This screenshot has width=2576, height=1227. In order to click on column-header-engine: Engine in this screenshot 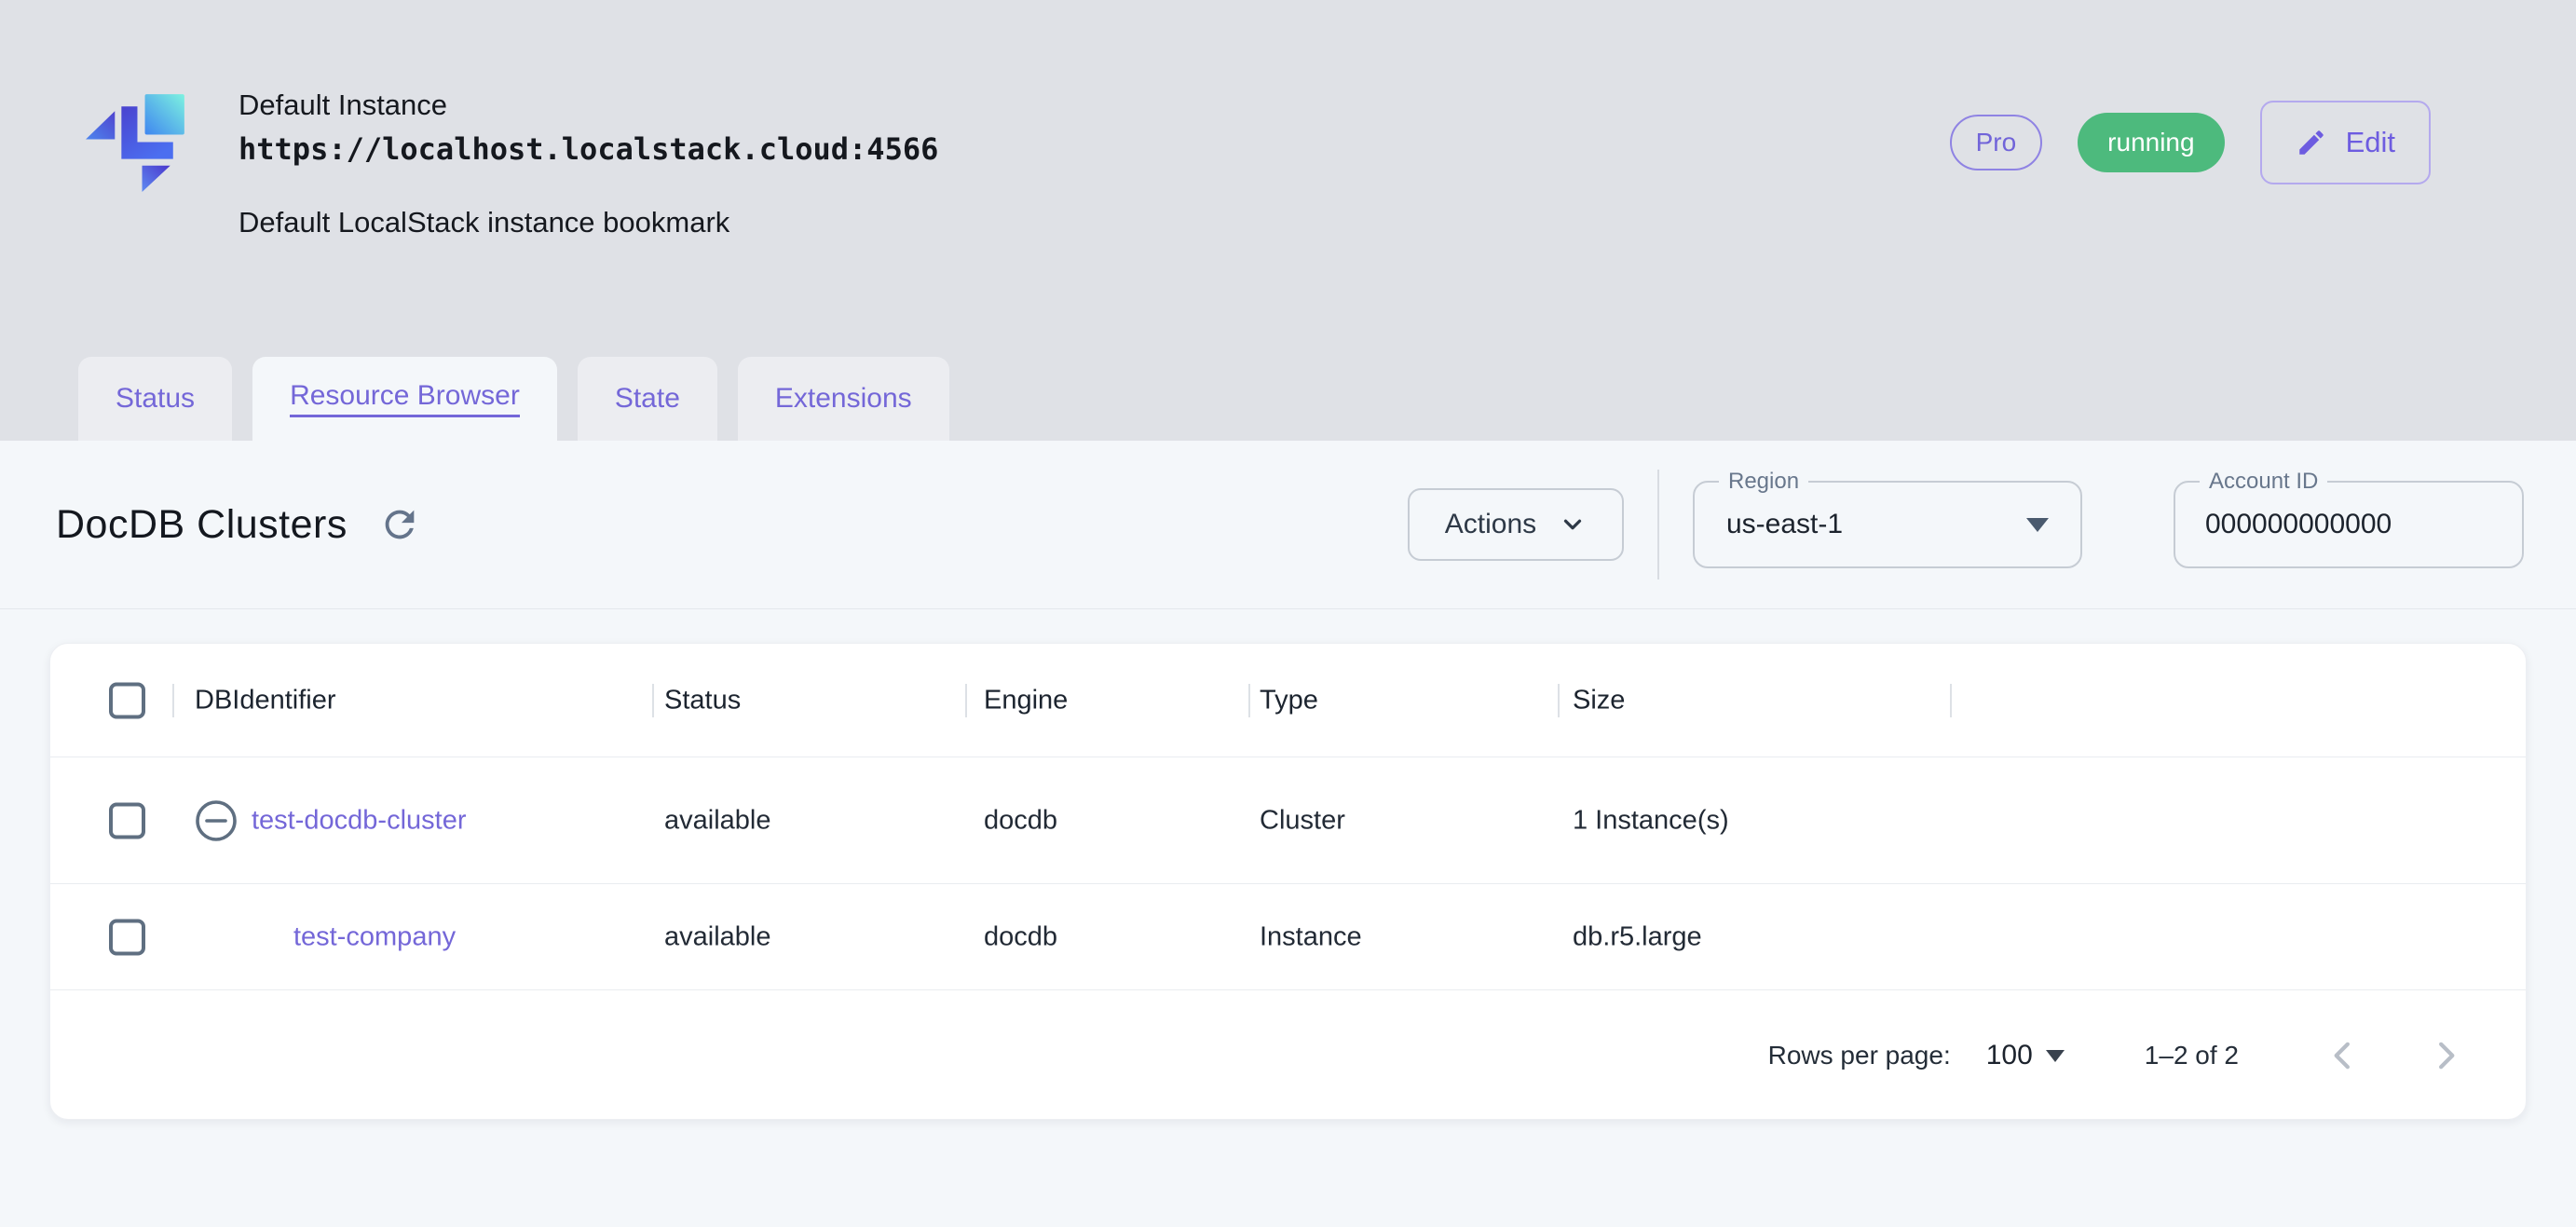, I will do `click(1026, 700)`.